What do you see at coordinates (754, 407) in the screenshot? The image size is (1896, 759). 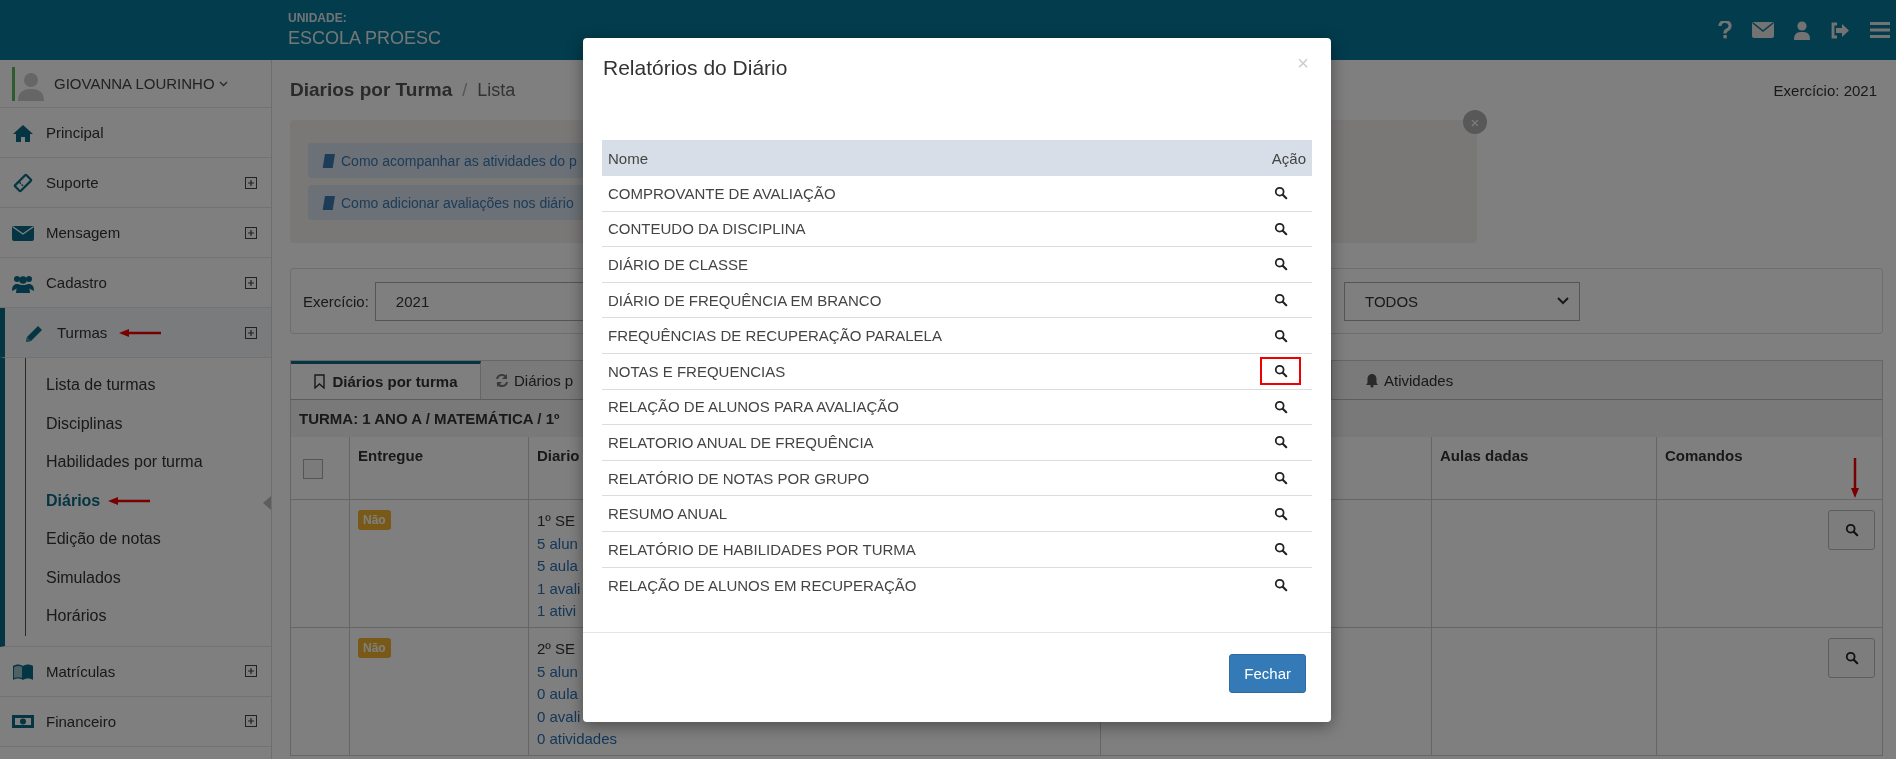 I see `report-name: RELAÇÃO DE ALUNOS PARA AVALIAÇÃO` at bounding box center [754, 407].